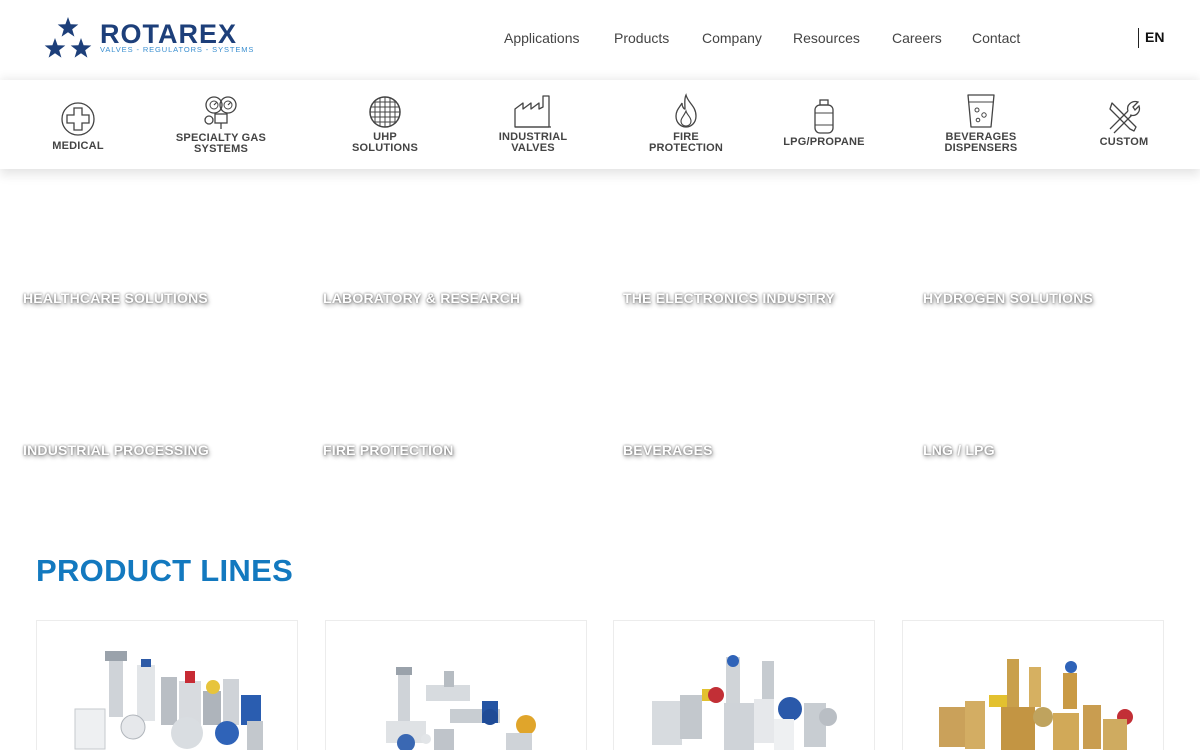 The height and width of the screenshot is (750, 1200). I want to click on category-label: LPG/PROPANE, so click(824, 142).